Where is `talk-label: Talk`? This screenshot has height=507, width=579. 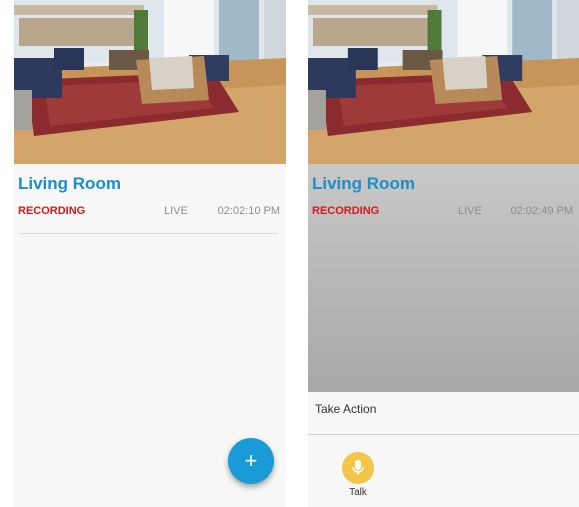
talk-label: Talk is located at coordinates (358, 492).